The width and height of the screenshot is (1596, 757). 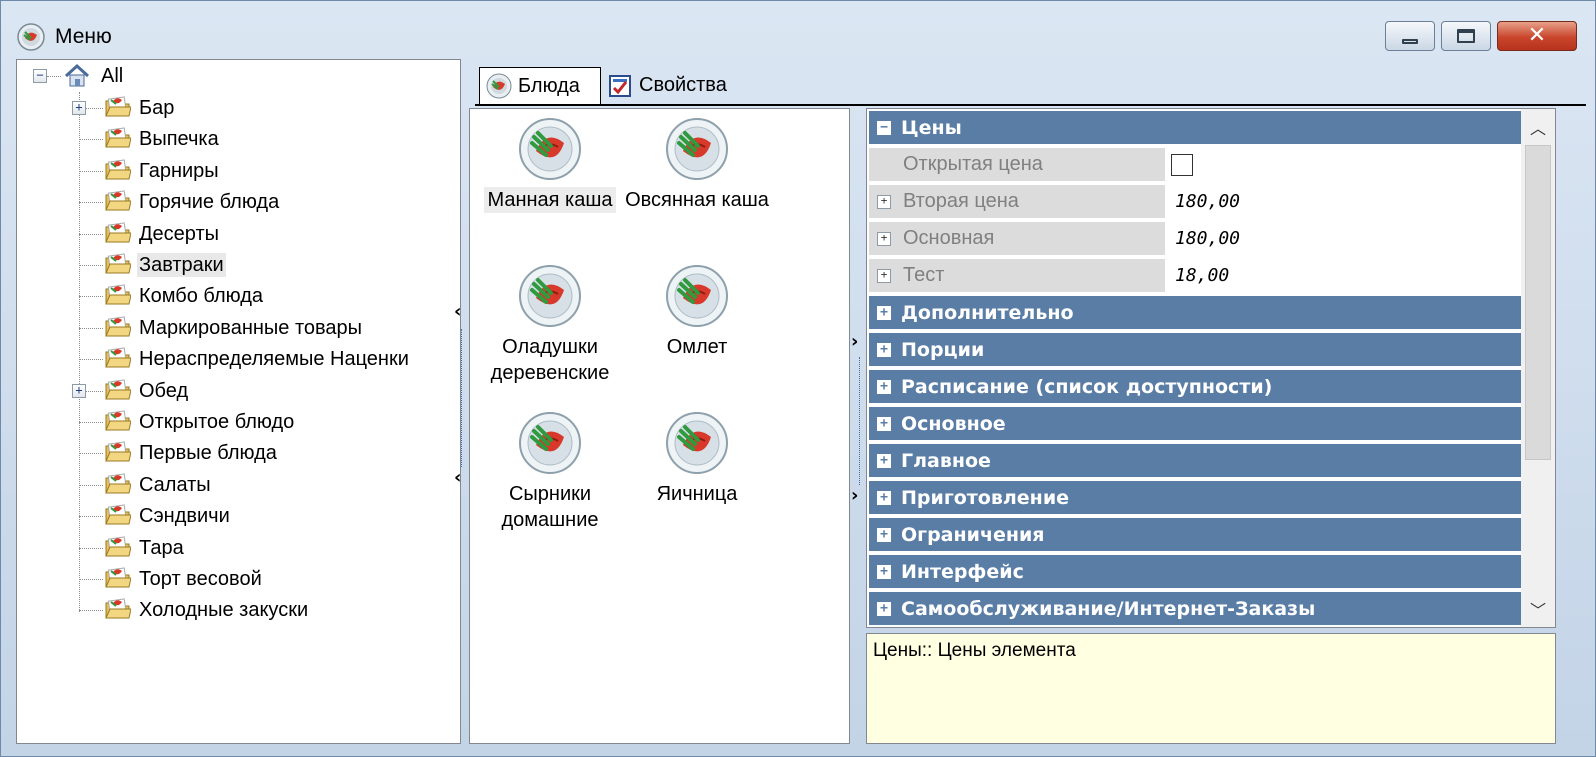 I want to click on tree-item: Салаты, so click(x=175, y=485).